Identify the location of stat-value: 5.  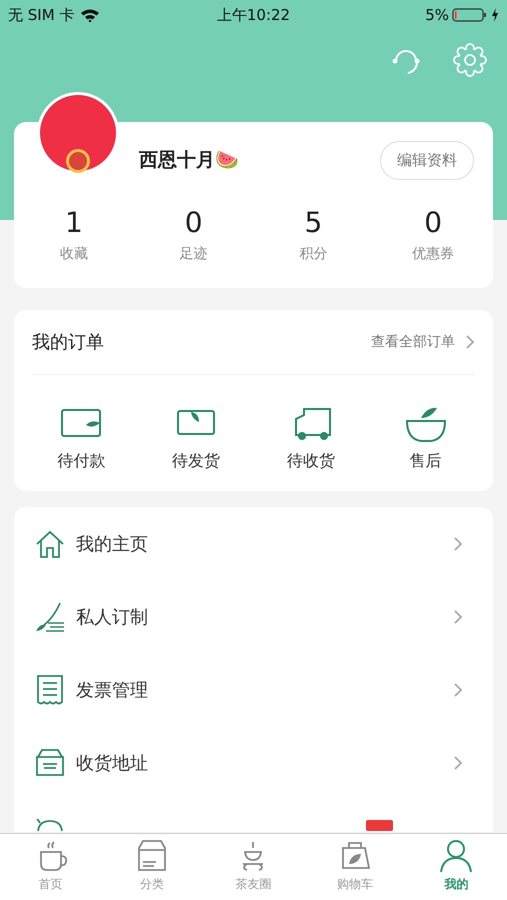
(313, 222).